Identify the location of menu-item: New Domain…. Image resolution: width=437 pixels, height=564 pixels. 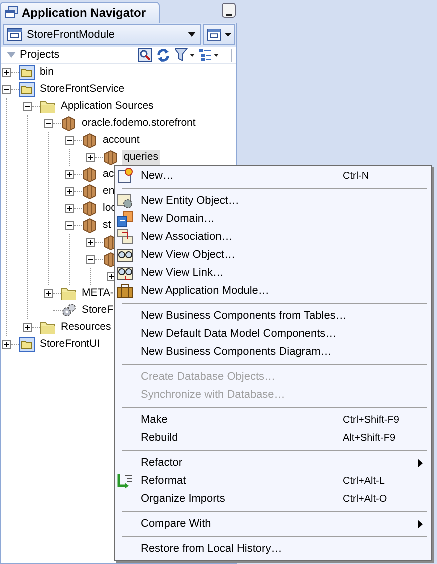
(274, 219).